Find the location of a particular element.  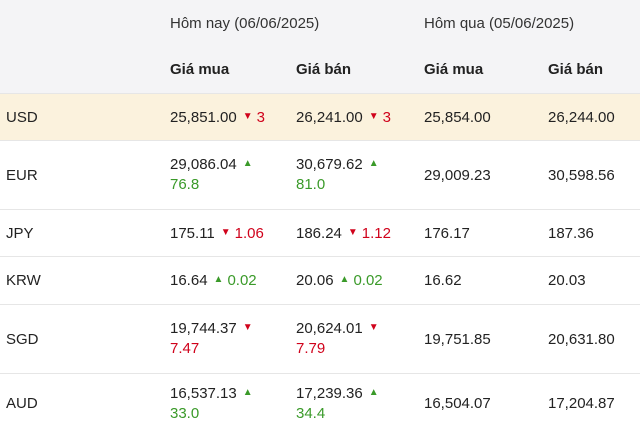

today-buy-cell: 16,537.13 ▲ 33.0 is located at coordinates (232, 403).